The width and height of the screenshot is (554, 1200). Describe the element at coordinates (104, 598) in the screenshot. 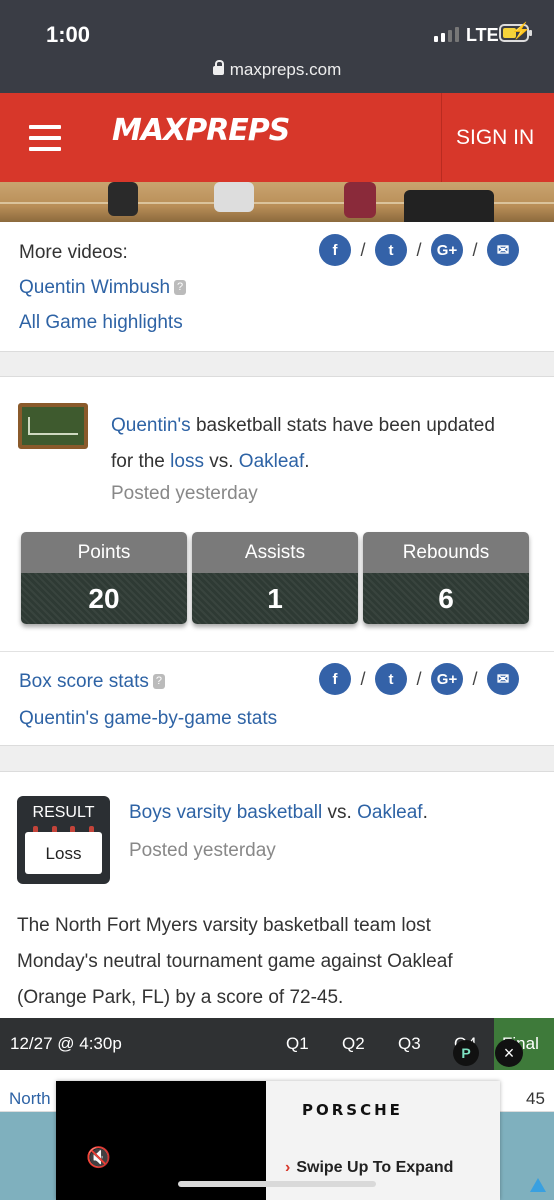

I see `stat-value: 20` at that location.